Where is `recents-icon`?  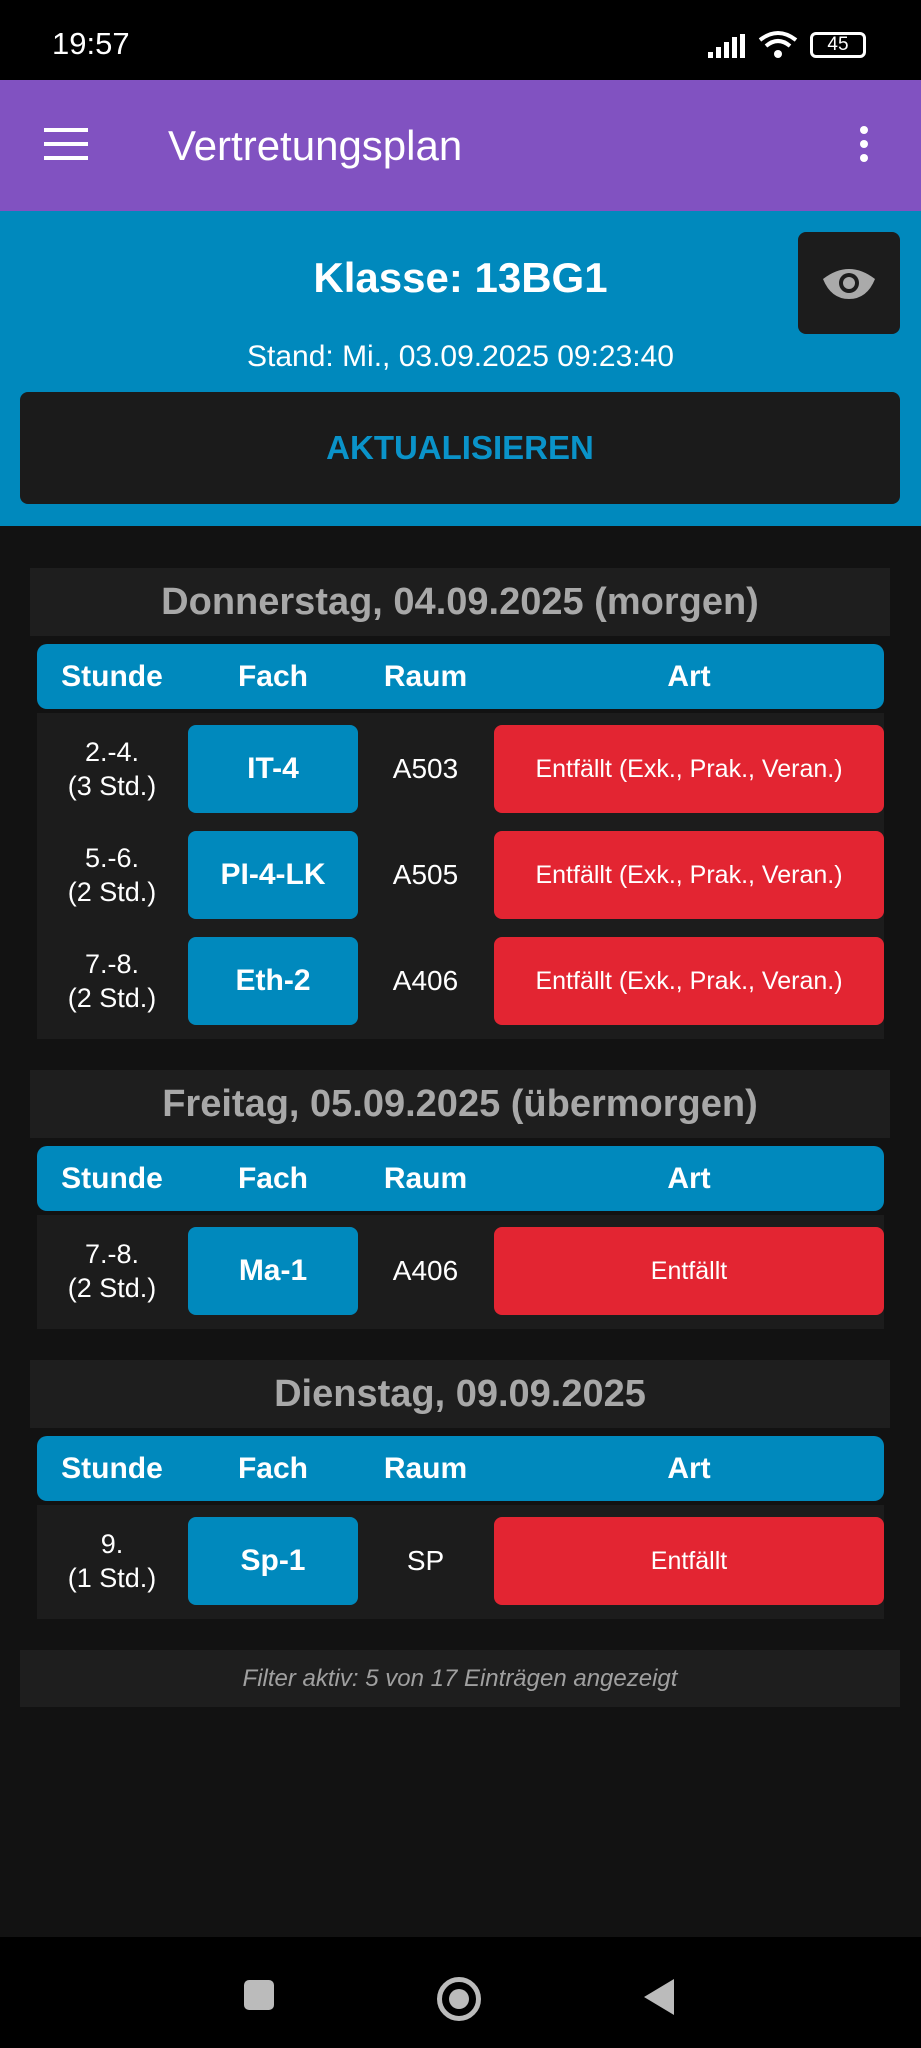 recents-icon is located at coordinates (259, 1995).